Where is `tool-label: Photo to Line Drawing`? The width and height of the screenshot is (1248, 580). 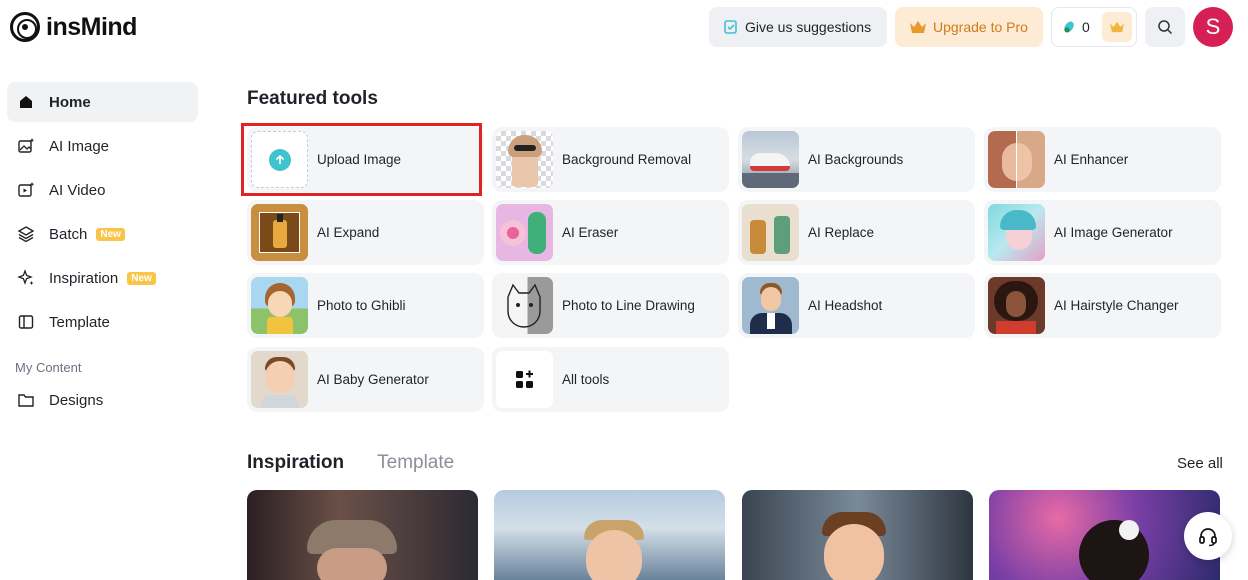
tool-label: Photo to Line Drawing is located at coordinates (628, 305).